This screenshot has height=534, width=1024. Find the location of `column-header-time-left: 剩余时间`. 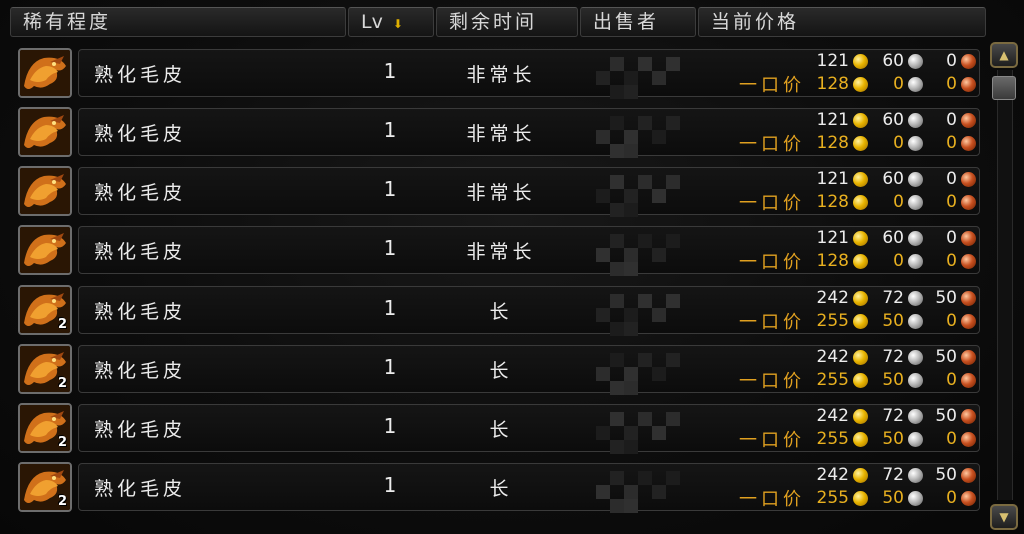

column-header-time-left: 剩余时间 is located at coordinates (507, 22).